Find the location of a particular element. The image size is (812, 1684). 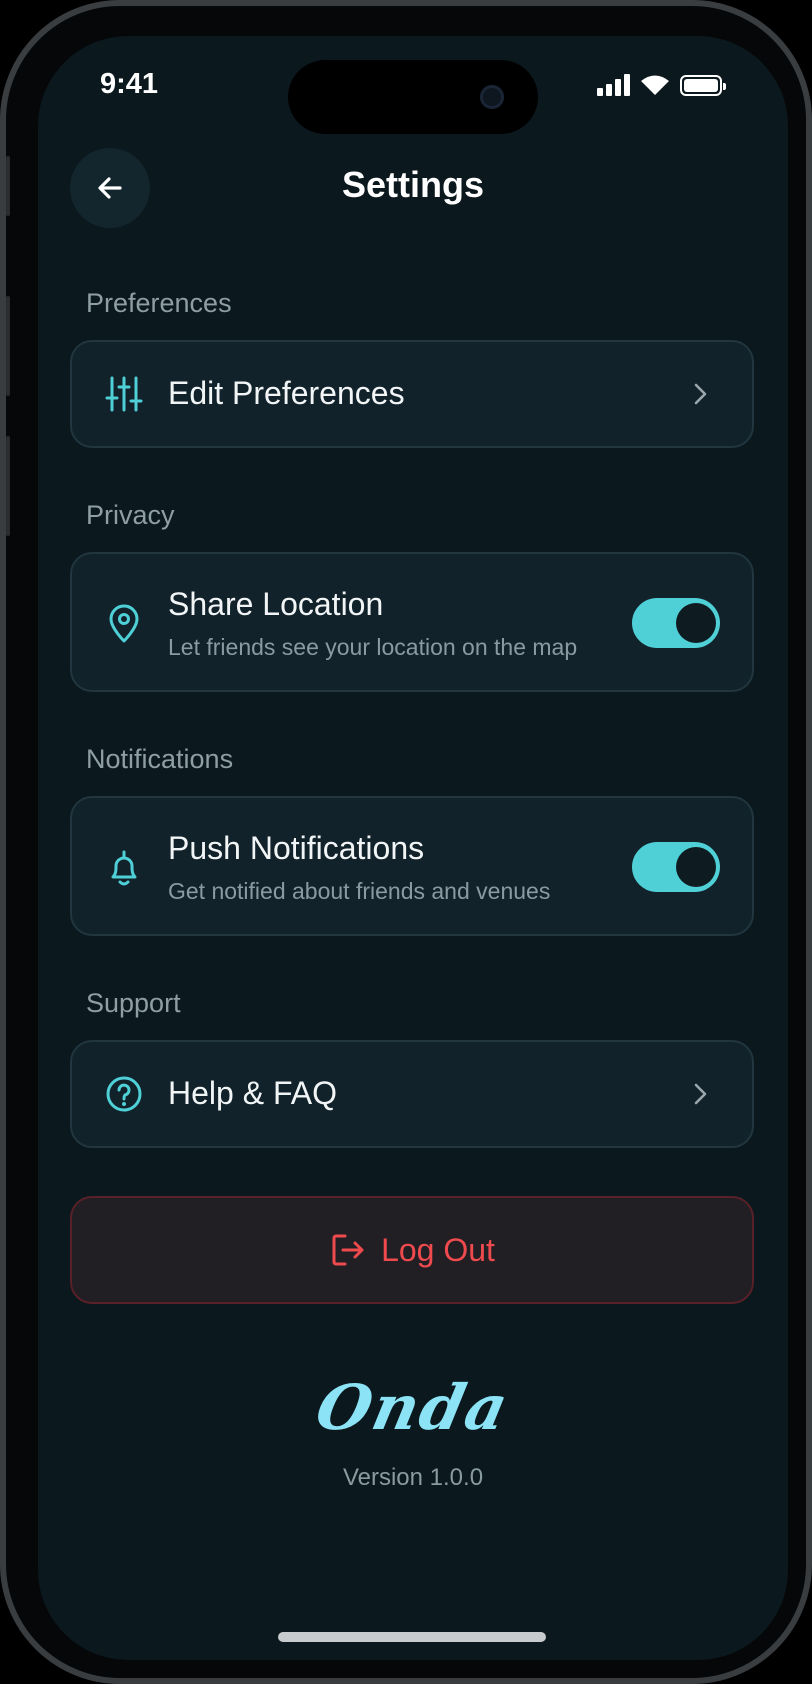

share-location-toggle is located at coordinates (676, 623).